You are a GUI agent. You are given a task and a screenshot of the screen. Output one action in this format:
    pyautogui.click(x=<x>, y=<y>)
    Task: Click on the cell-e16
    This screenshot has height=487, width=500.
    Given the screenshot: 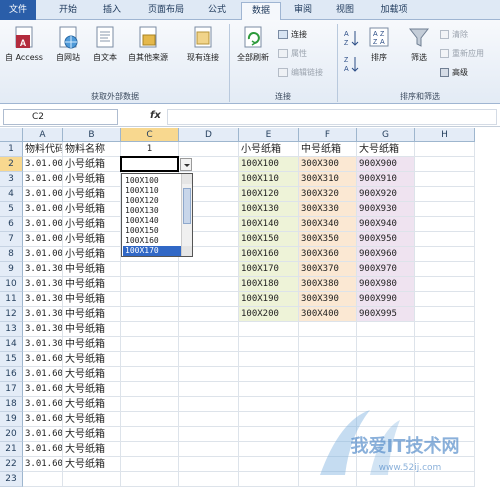 What is the action you would take?
    pyautogui.click(x=269, y=374)
    